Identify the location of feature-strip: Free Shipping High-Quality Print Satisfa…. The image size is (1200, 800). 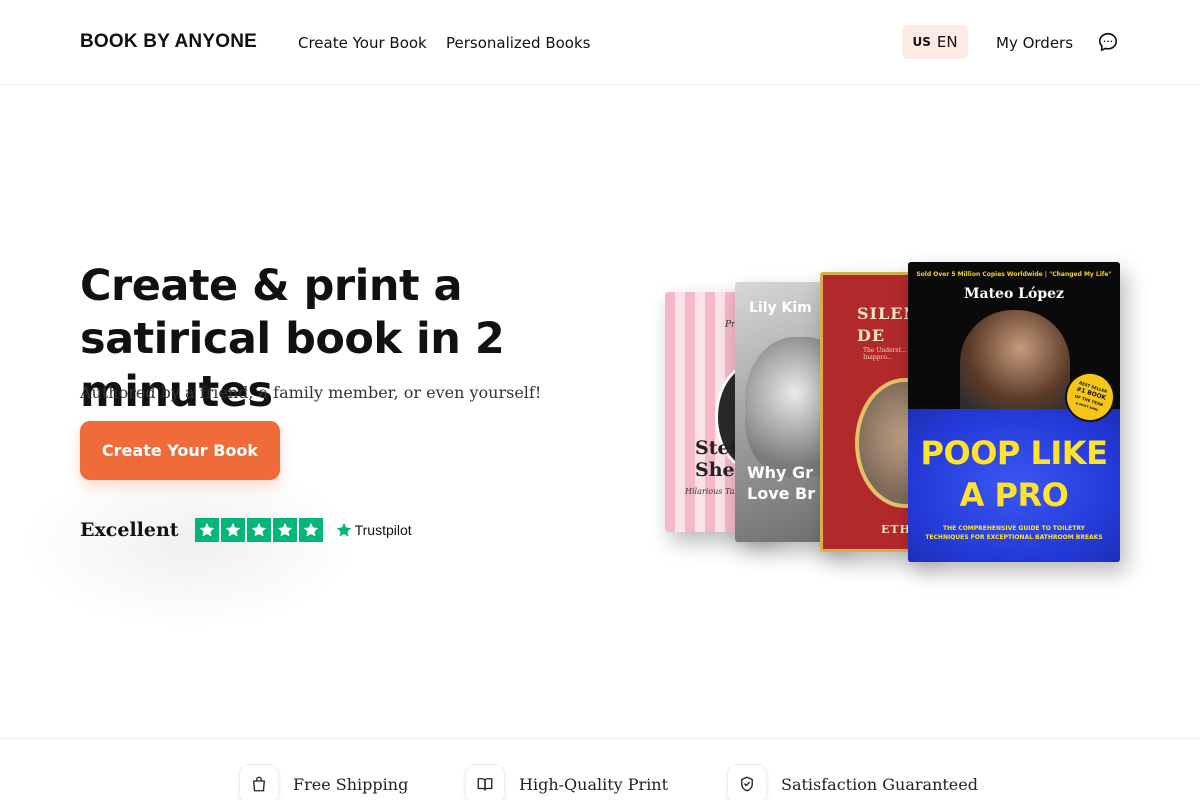
(600, 769).